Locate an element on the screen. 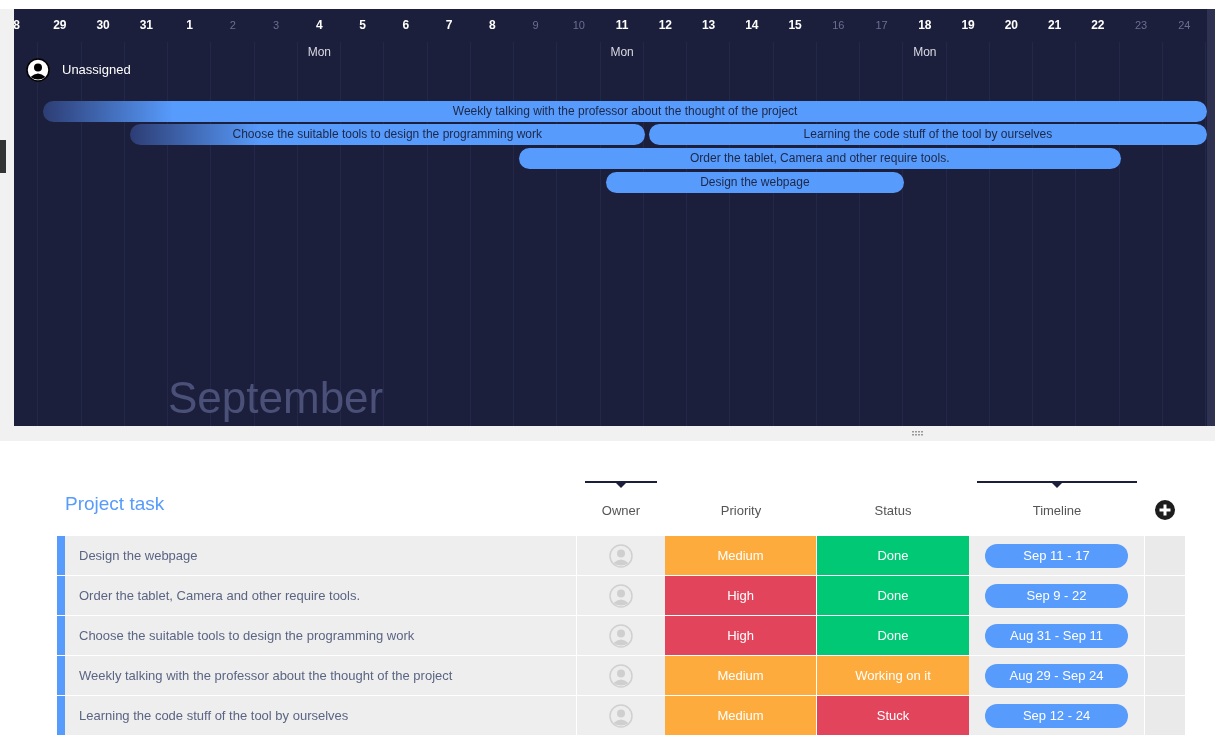 This screenshot has height=736, width=1215. task-row: Weekly talking with the professor about the thought of the project Medium Working on it Aug 29 - Sep 24 is located at coordinates (621, 676).